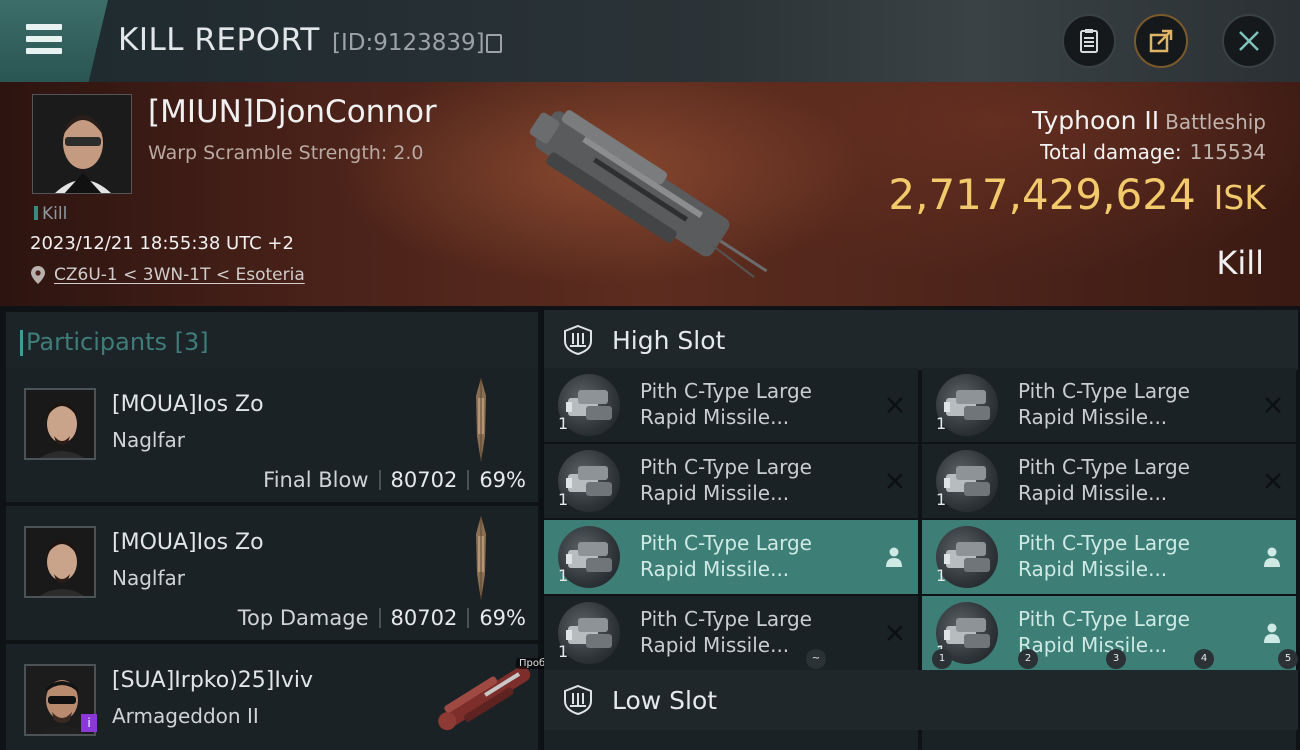  I want to click on isk-value-row: 2,717,429,624 ISK, so click(1077, 194).